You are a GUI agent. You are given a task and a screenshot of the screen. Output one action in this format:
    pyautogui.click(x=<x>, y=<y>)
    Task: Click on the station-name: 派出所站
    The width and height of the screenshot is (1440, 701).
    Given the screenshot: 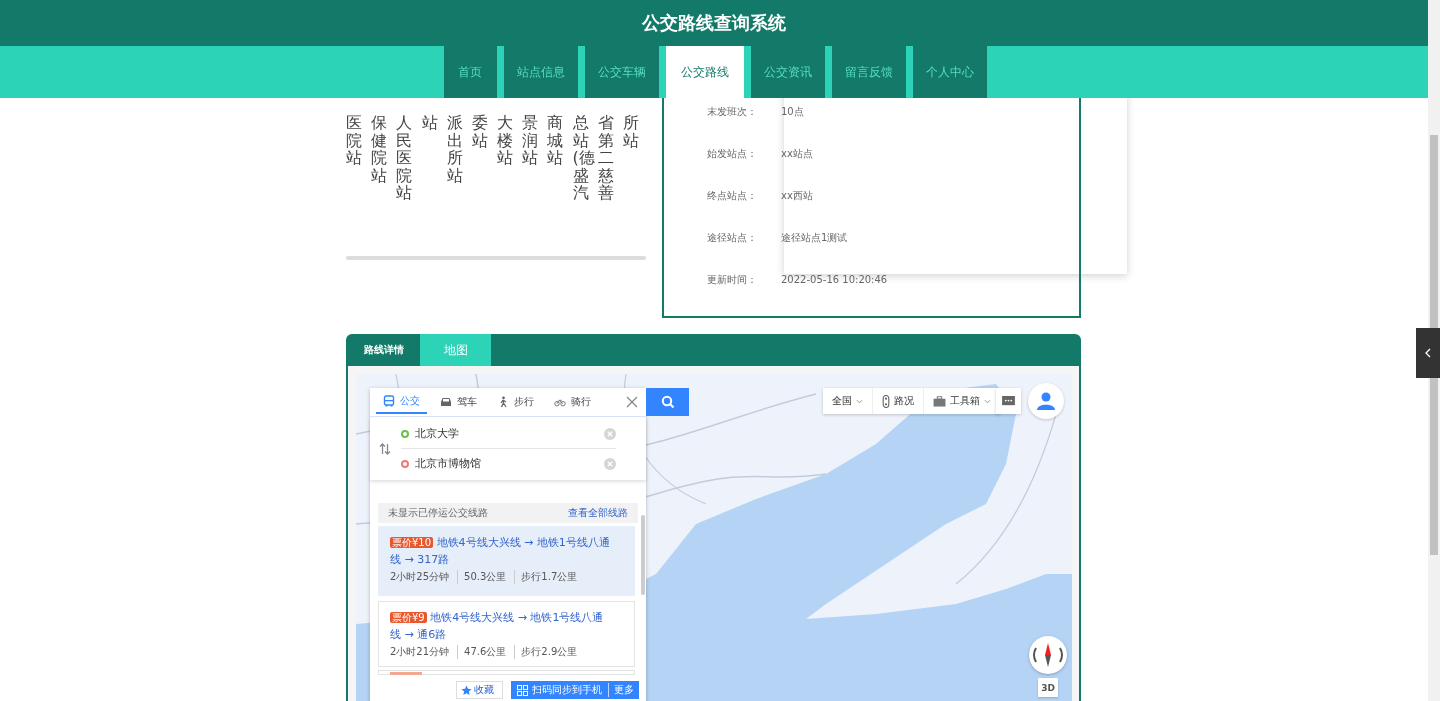 What is the action you would take?
    pyautogui.click(x=455, y=149)
    